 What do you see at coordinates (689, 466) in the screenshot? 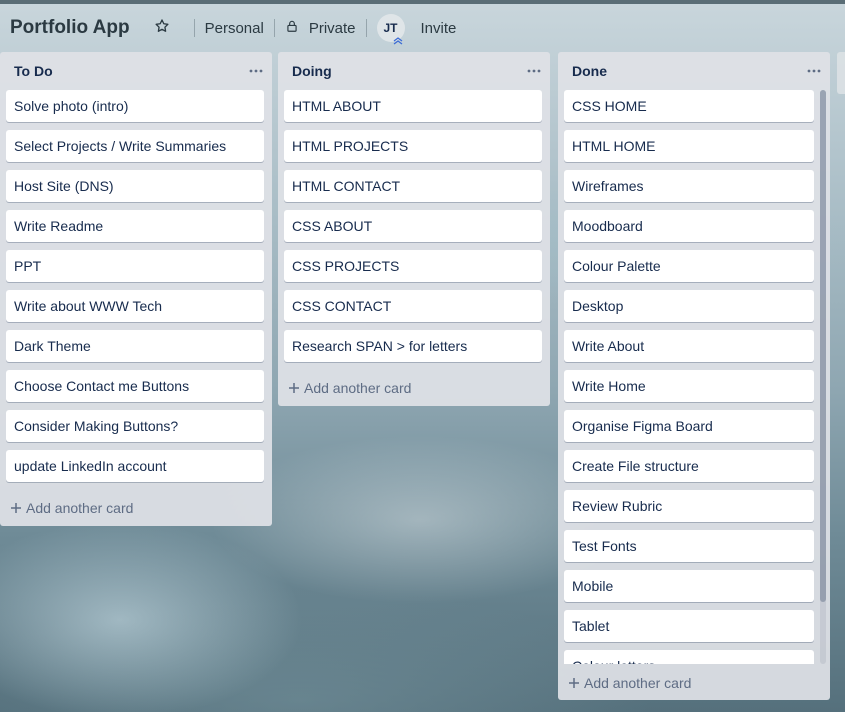
I see `card: Create File structure` at bounding box center [689, 466].